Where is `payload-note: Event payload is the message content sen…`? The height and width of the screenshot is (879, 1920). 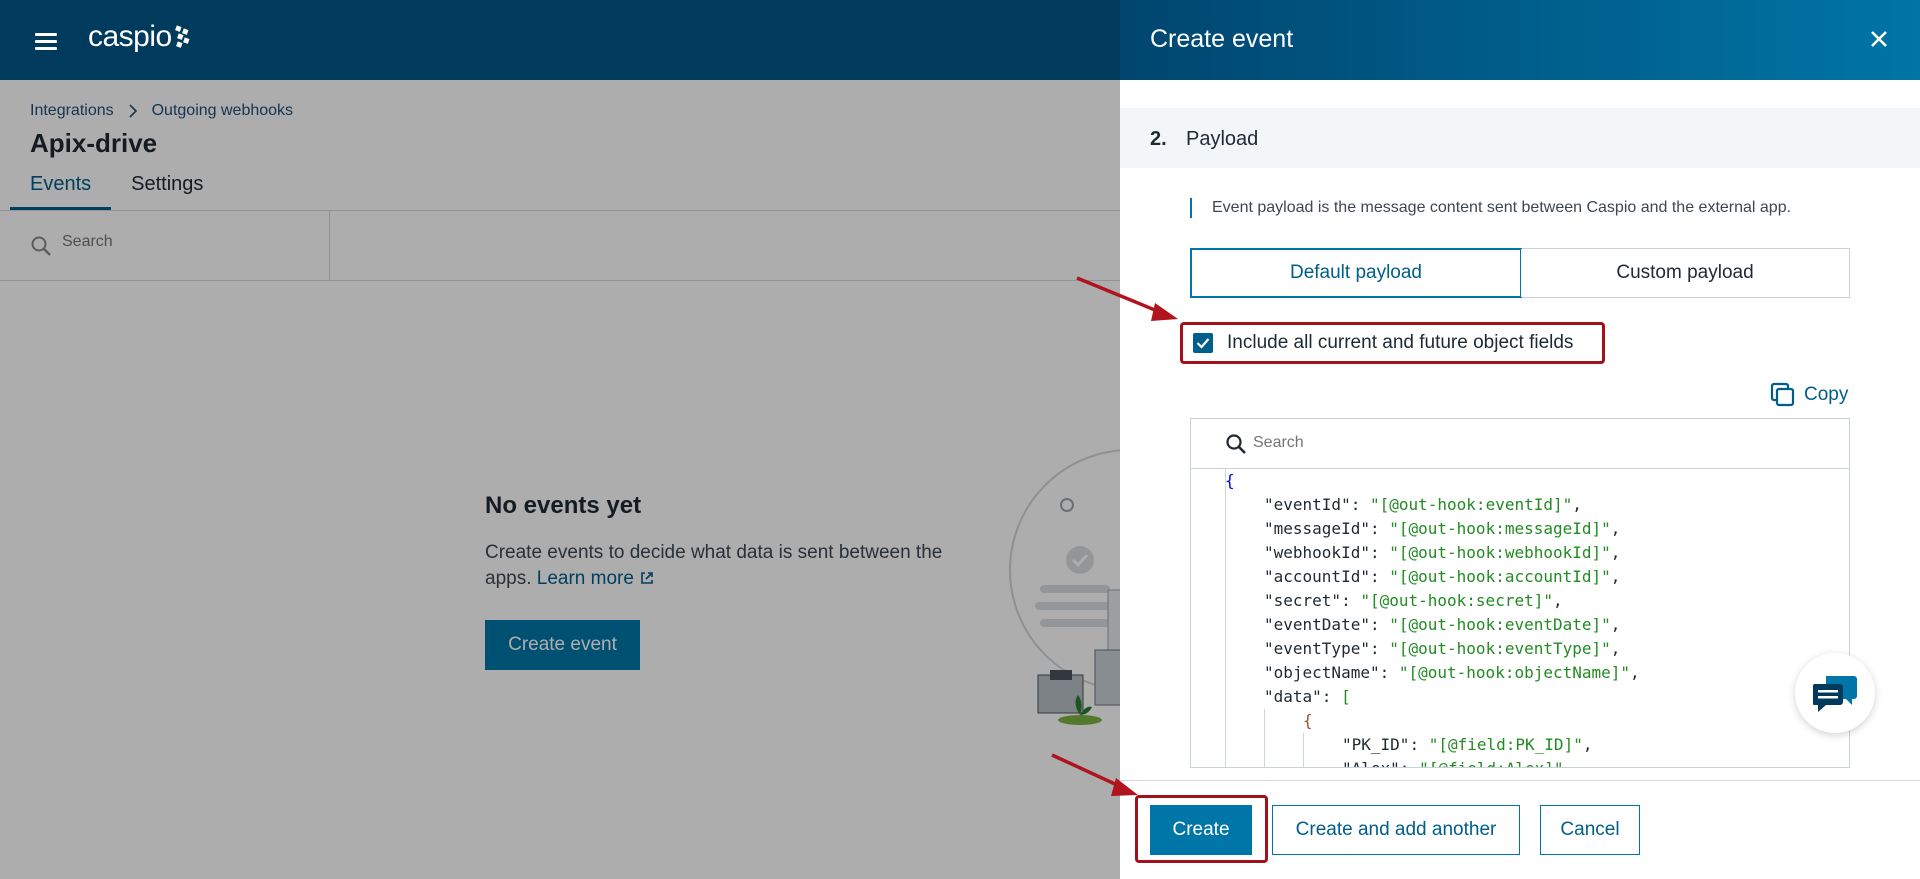 payload-note: Event payload is the message content sen… is located at coordinates (1490, 208).